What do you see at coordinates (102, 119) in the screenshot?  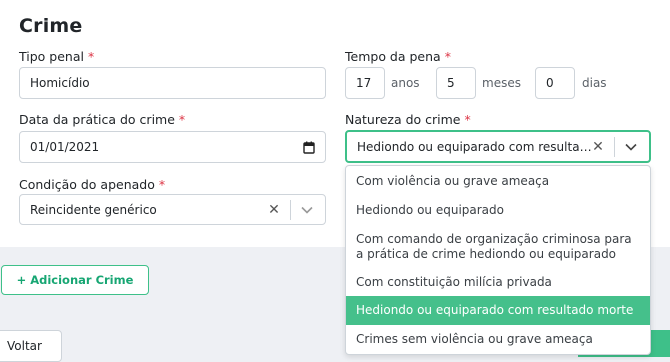 I see `data-pratica-label: Data da prática do crime *` at bounding box center [102, 119].